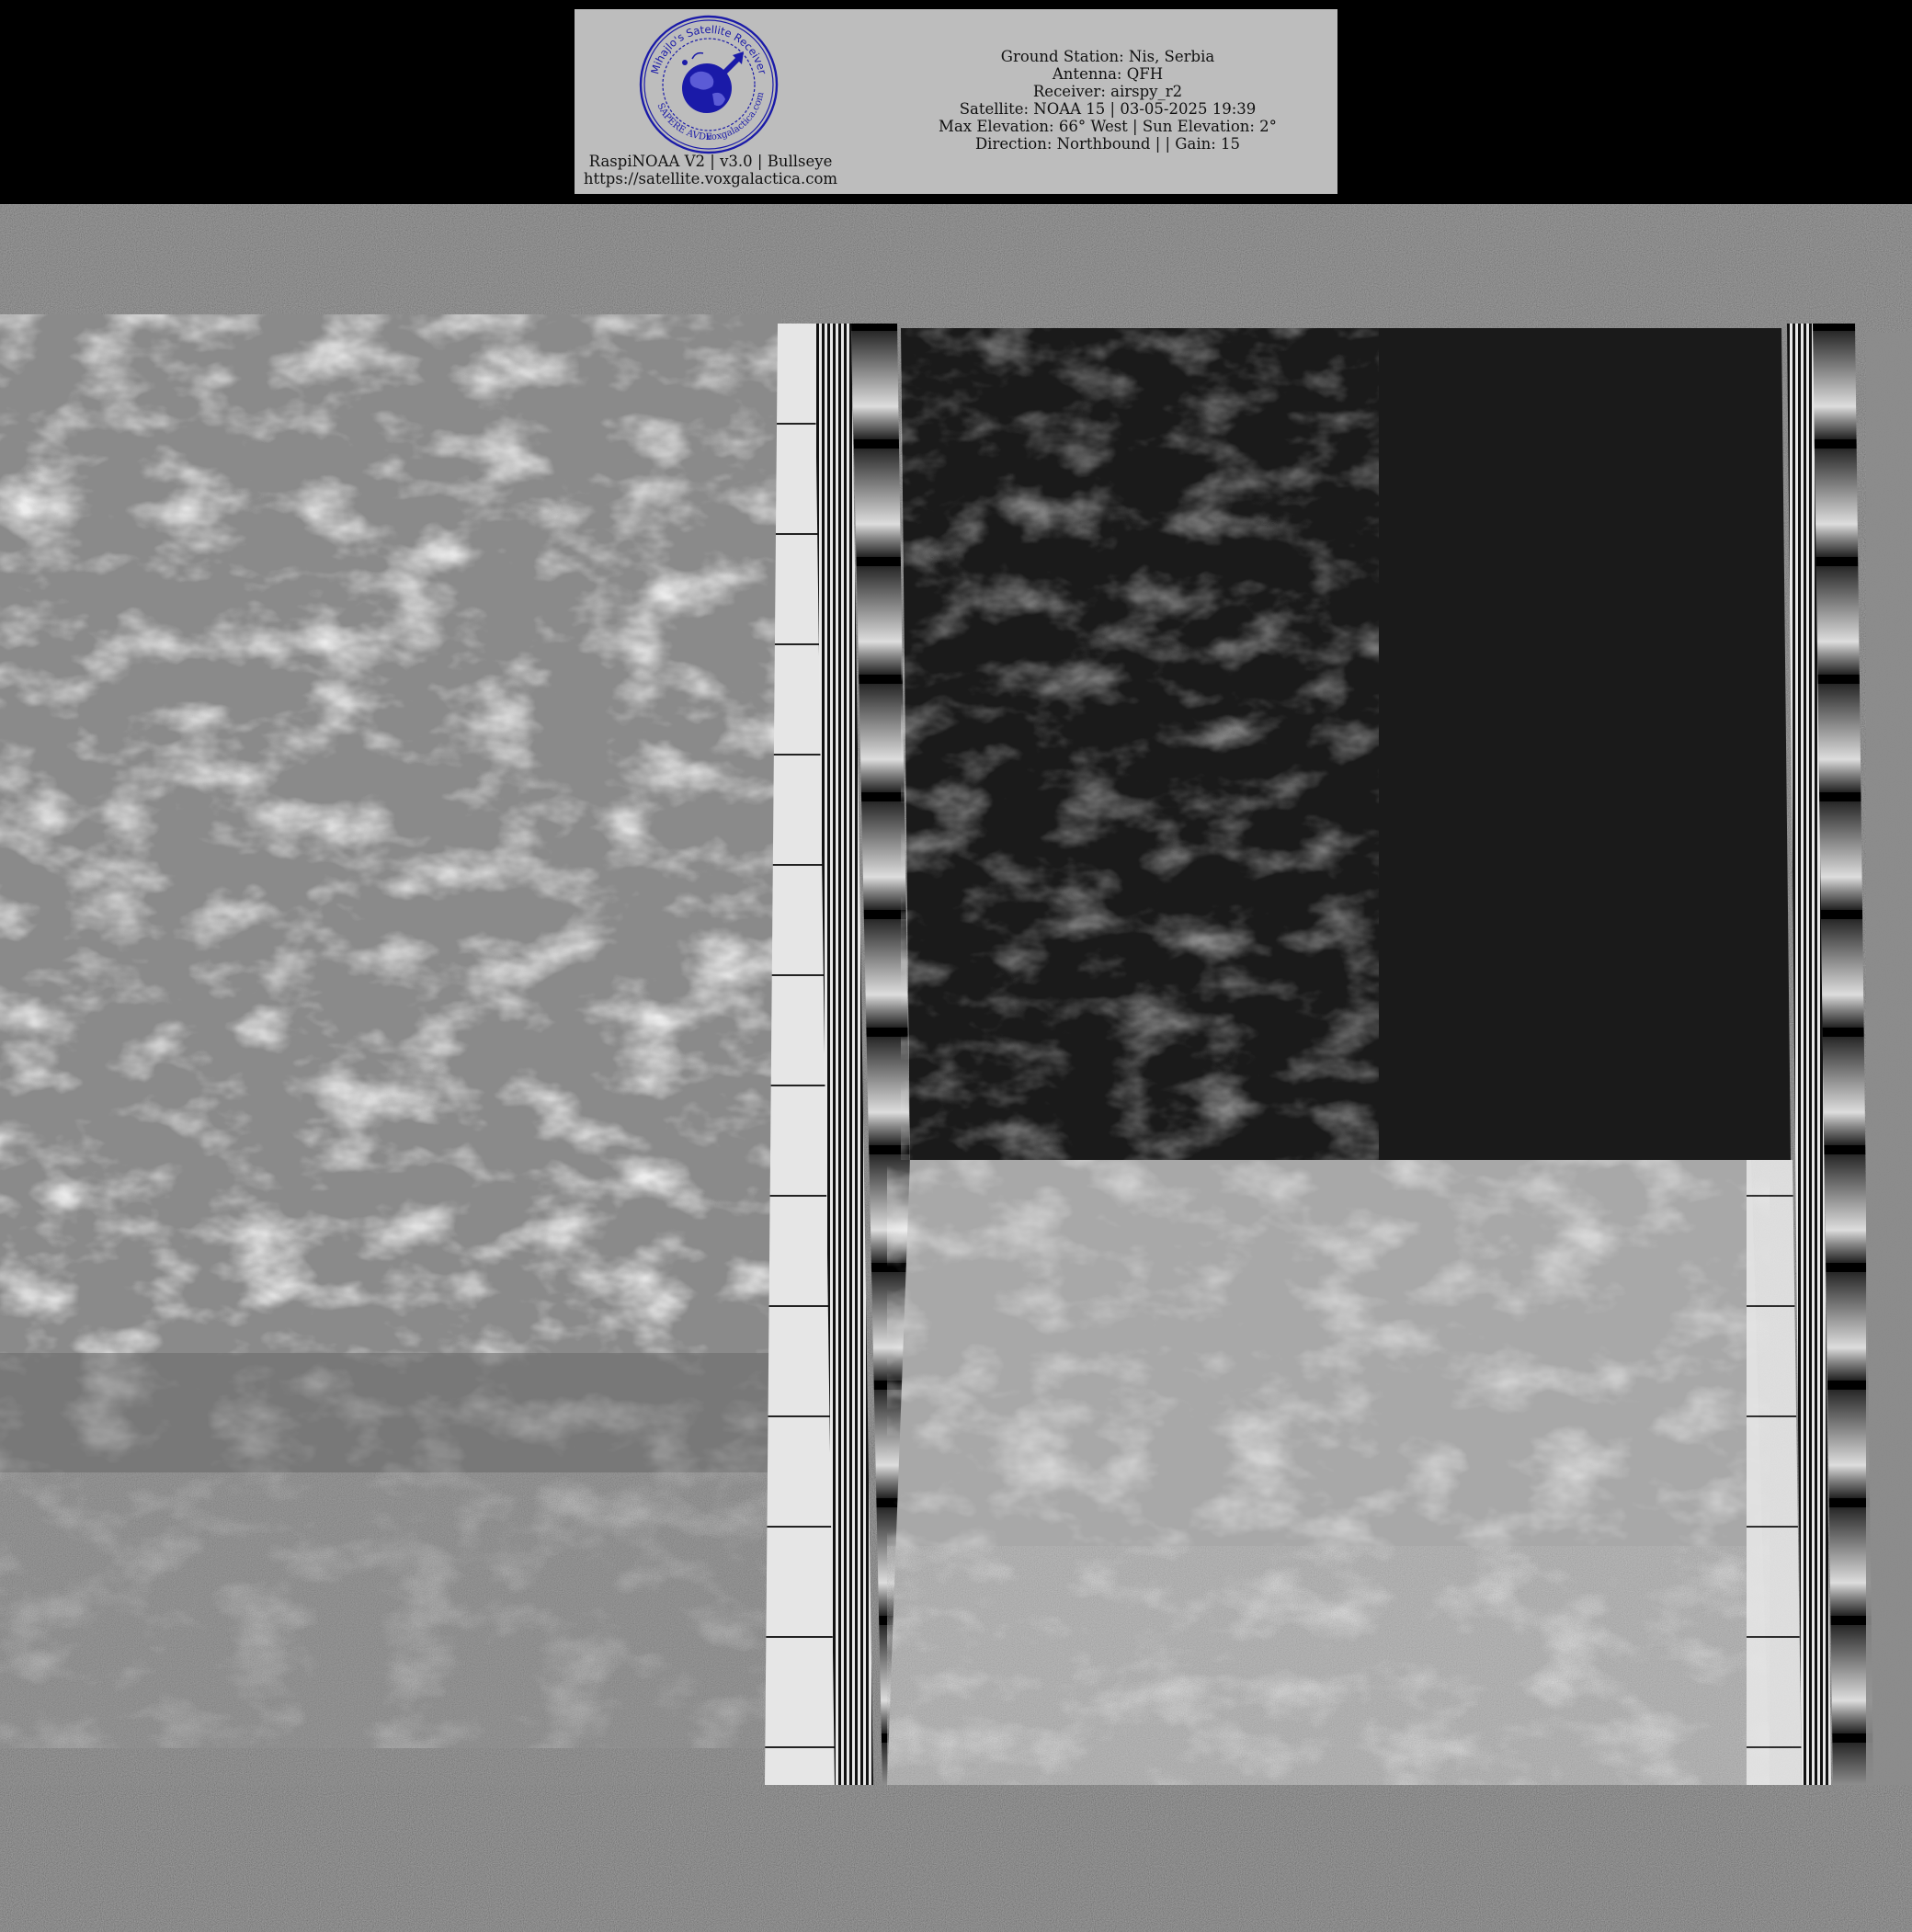  I want to click on antenna-line: Antenna: QFH, so click(1108, 74).